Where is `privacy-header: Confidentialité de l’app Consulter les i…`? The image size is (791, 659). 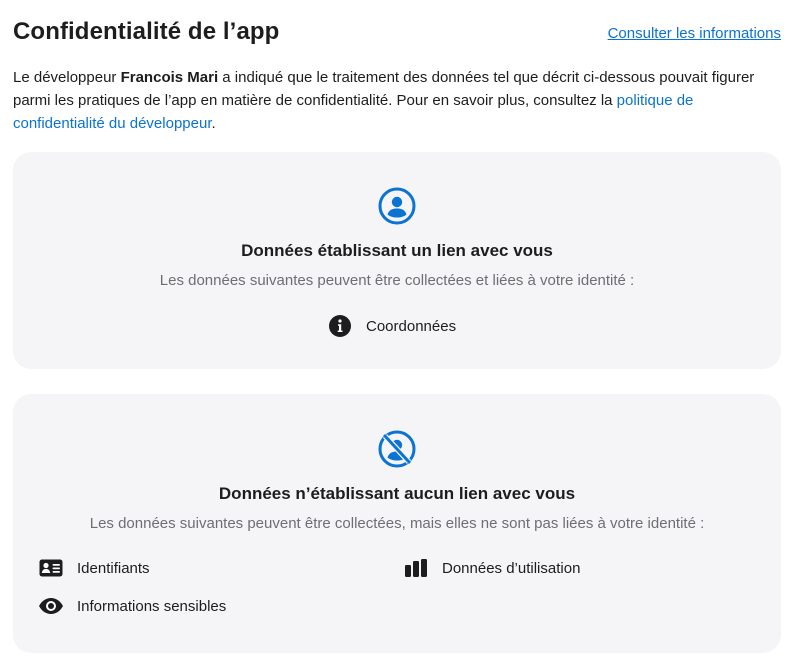
privacy-header: Confidentialité de l’app Consulter les i… is located at coordinates (397, 32).